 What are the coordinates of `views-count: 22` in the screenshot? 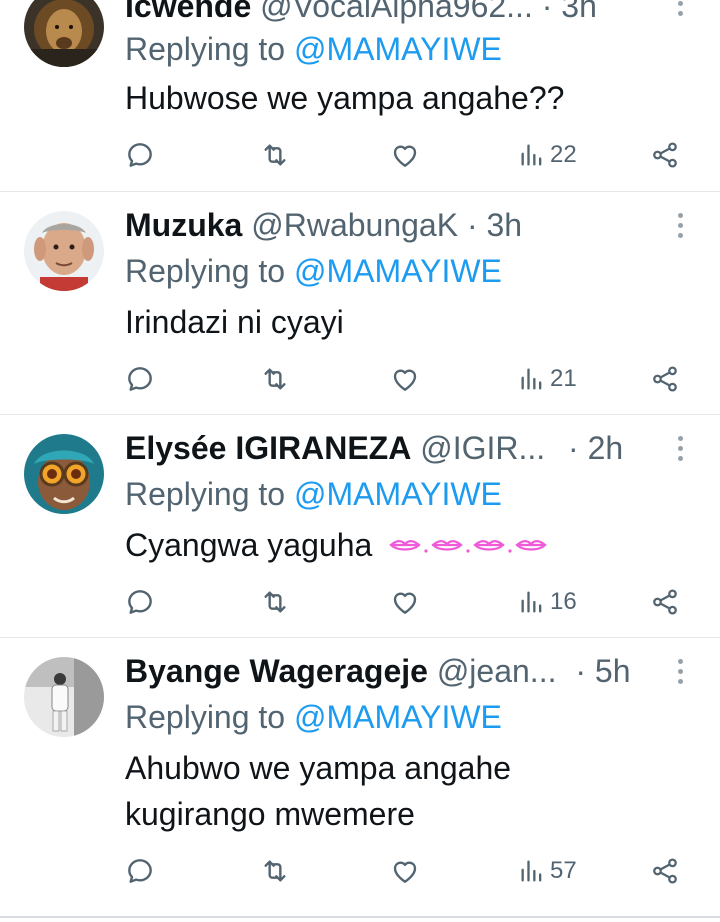 It's located at (563, 154).